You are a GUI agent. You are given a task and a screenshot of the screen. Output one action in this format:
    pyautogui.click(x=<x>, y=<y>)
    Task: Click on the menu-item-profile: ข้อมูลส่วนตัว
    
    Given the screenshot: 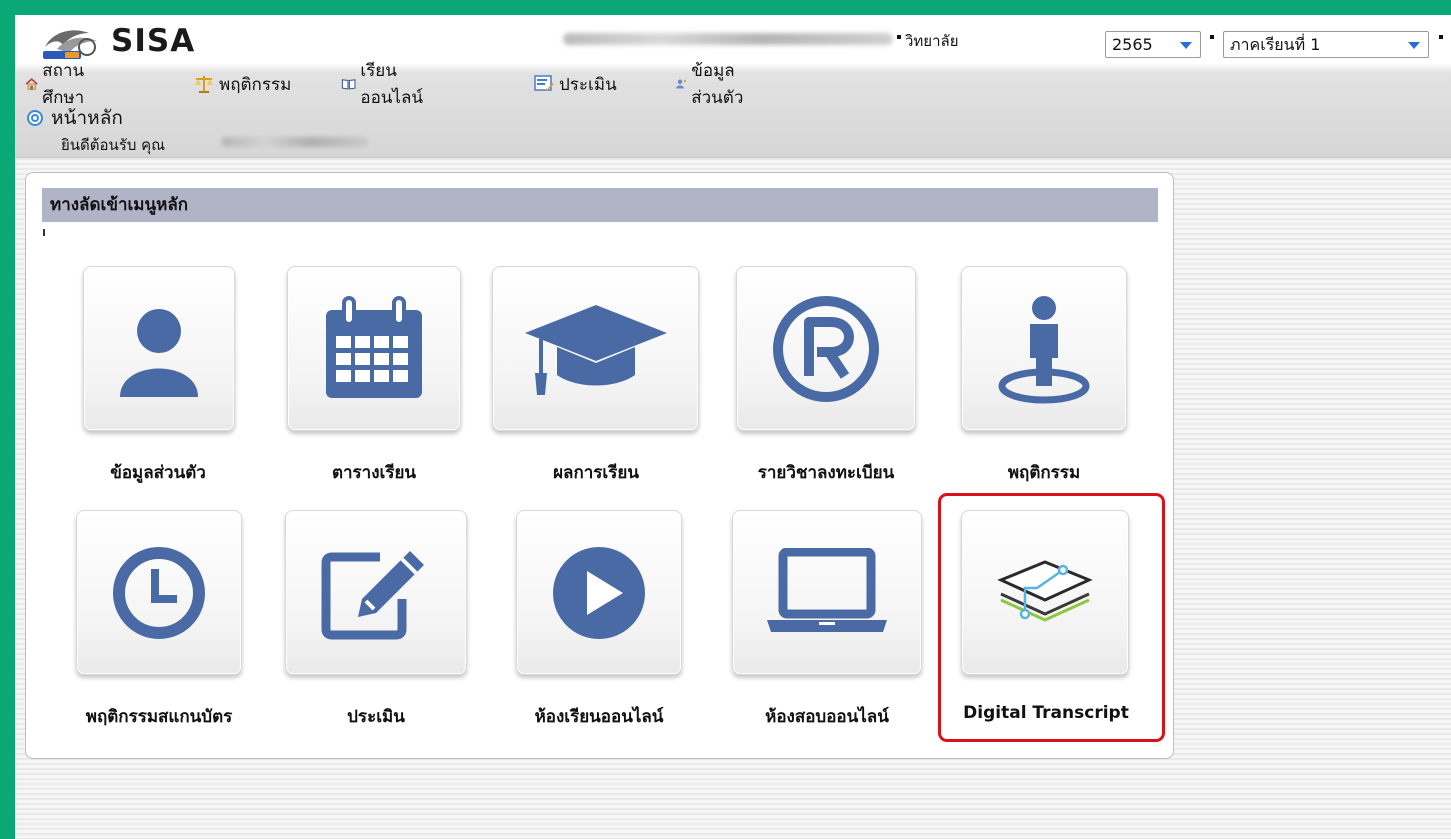 What is the action you would take?
    pyautogui.click(x=709, y=84)
    